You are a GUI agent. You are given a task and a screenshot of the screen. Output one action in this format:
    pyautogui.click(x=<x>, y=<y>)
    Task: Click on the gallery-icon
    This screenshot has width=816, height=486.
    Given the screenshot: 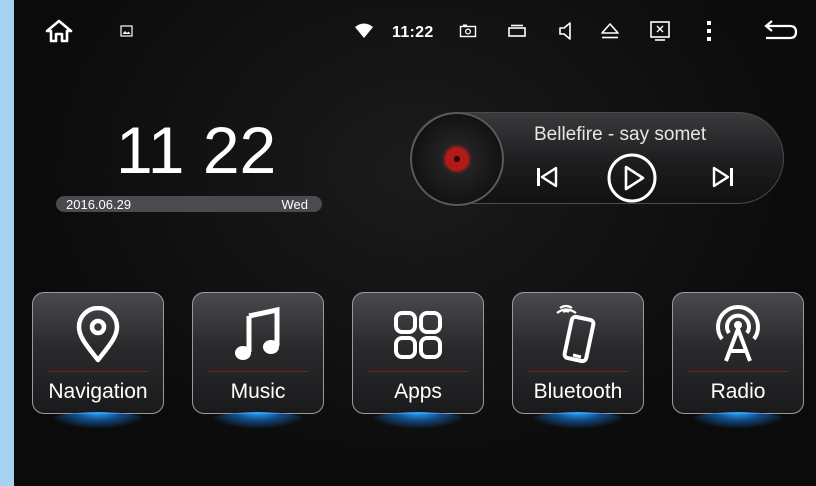 What is the action you would take?
    pyautogui.click(x=126, y=31)
    